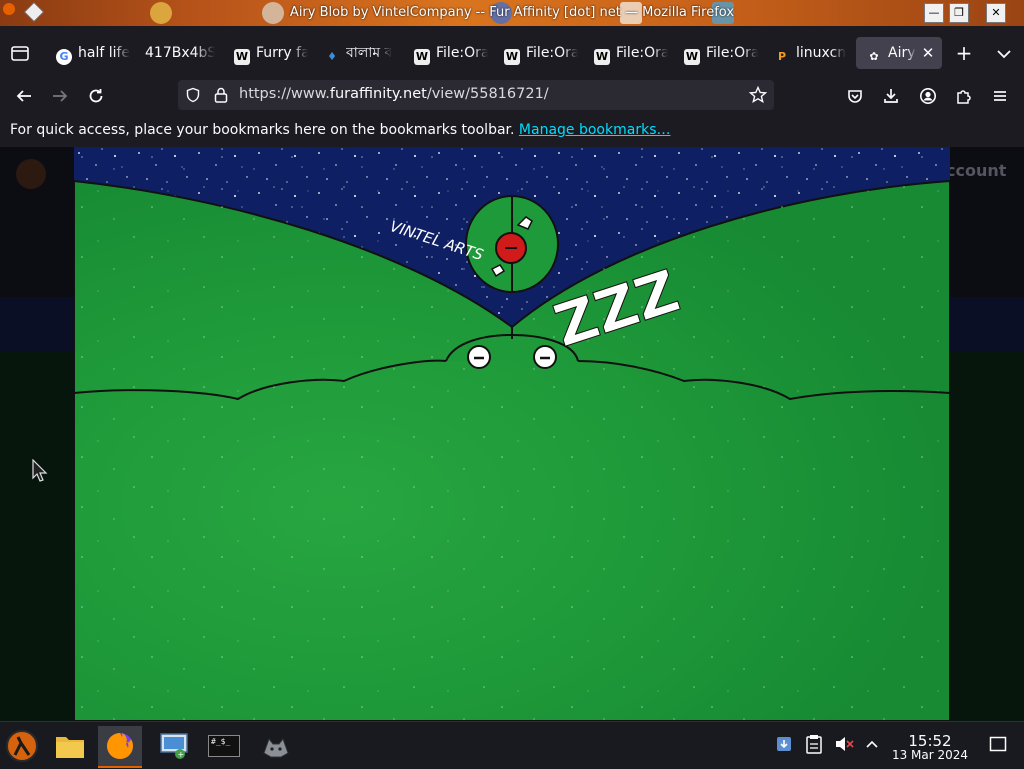 The image size is (1024, 769). What do you see at coordinates (31, 174) in the screenshot?
I see `furaffinity-logo` at bounding box center [31, 174].